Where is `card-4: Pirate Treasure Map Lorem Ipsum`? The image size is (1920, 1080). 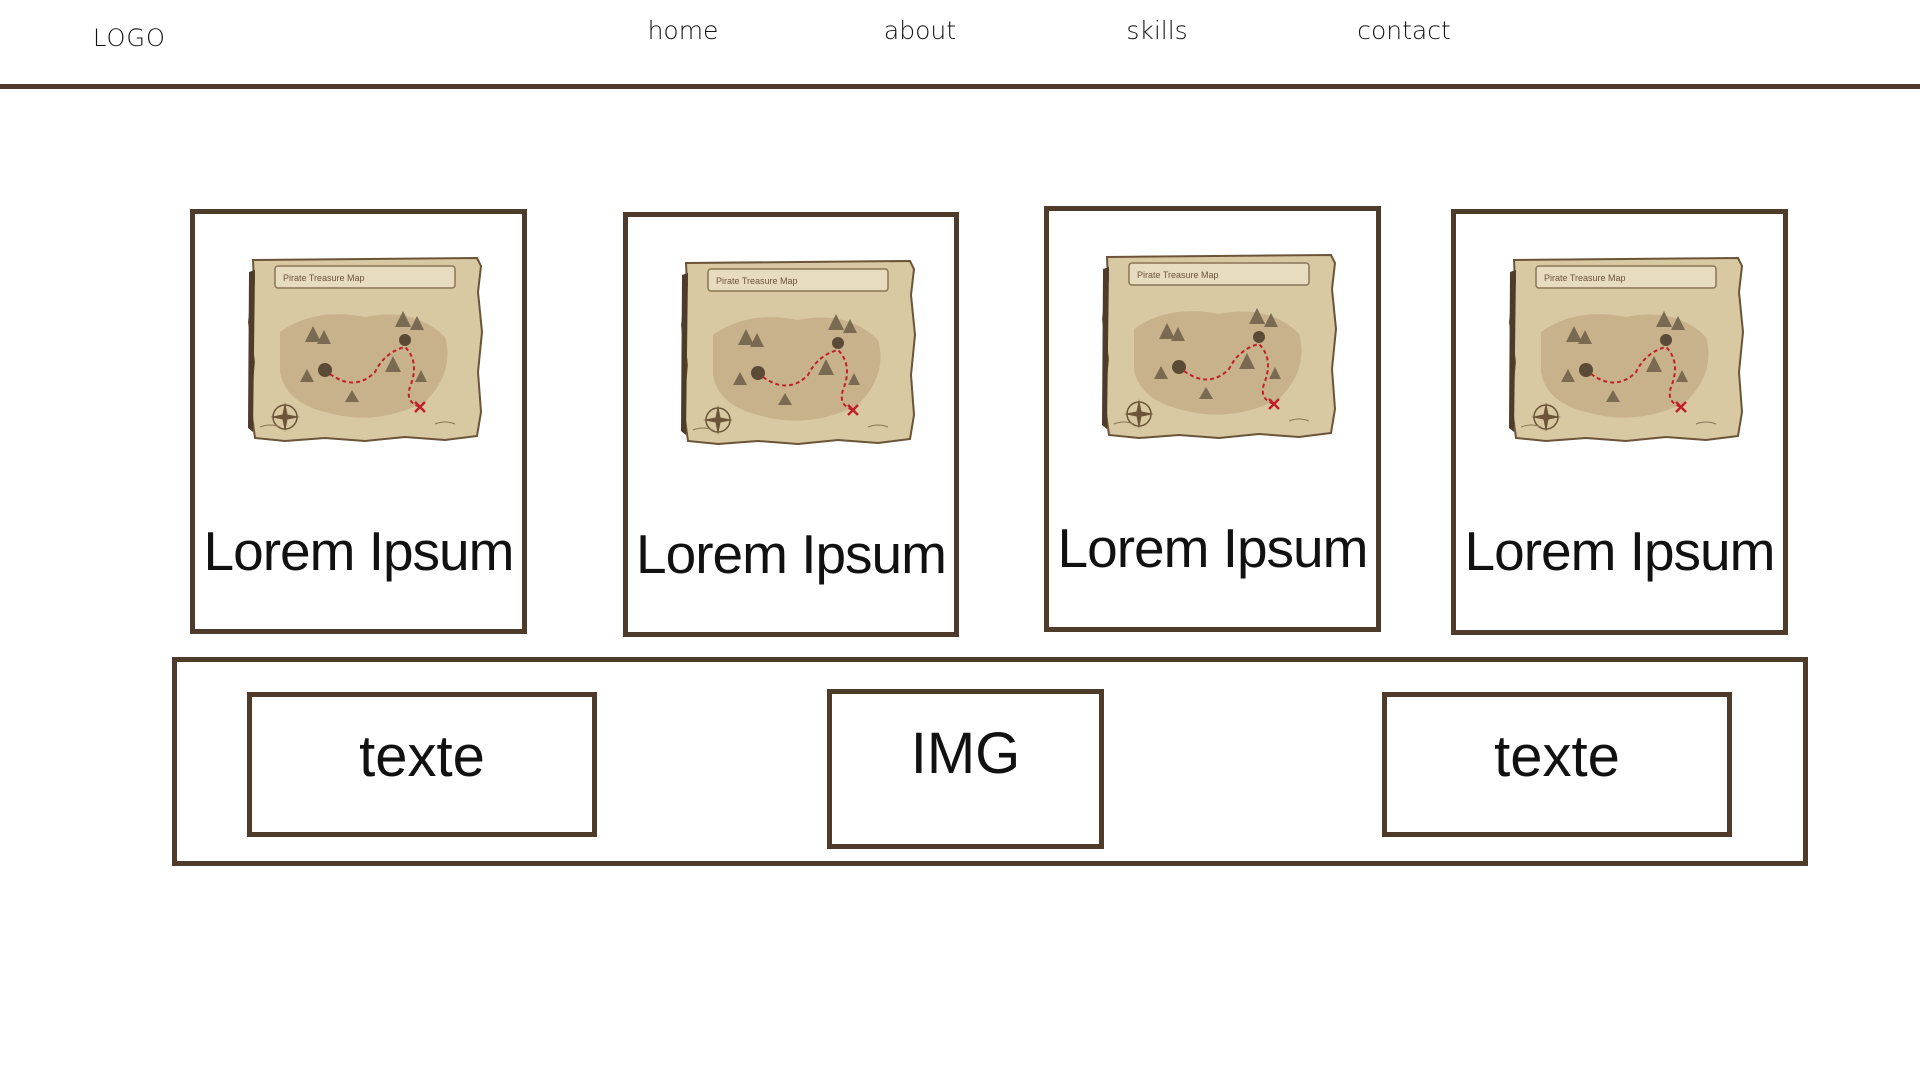 card-4: Pirate Treasure Map Lorem Ipsum is located at coordinates (1619, 422).